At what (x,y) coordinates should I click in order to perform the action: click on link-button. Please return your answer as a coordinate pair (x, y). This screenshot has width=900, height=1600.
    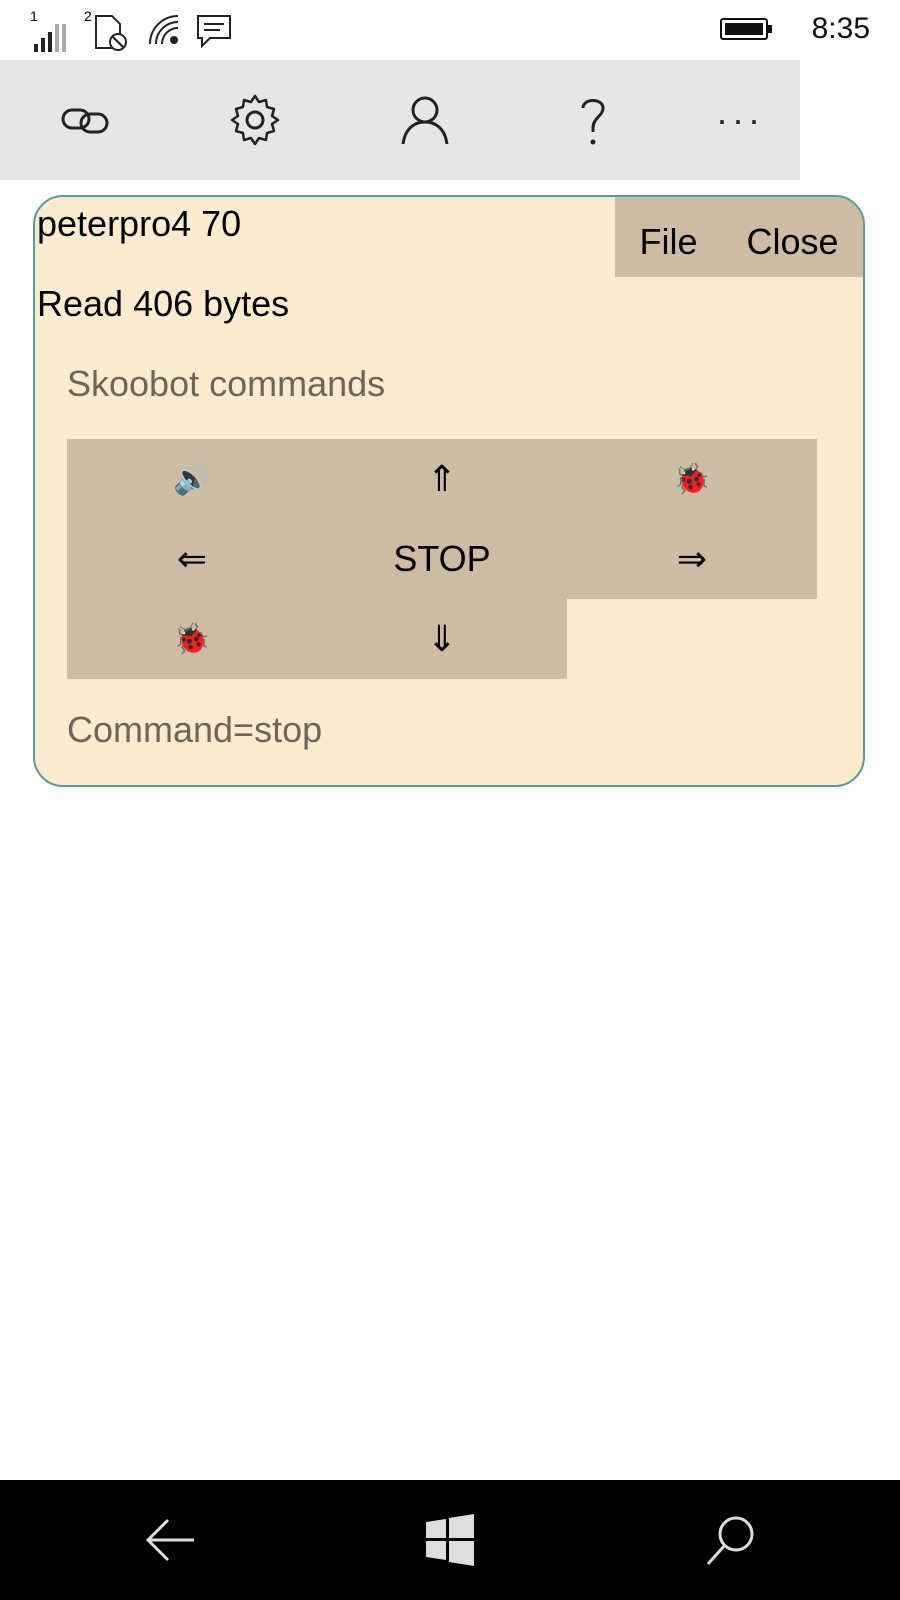
    Looking at the image, I should click on (85, 120).